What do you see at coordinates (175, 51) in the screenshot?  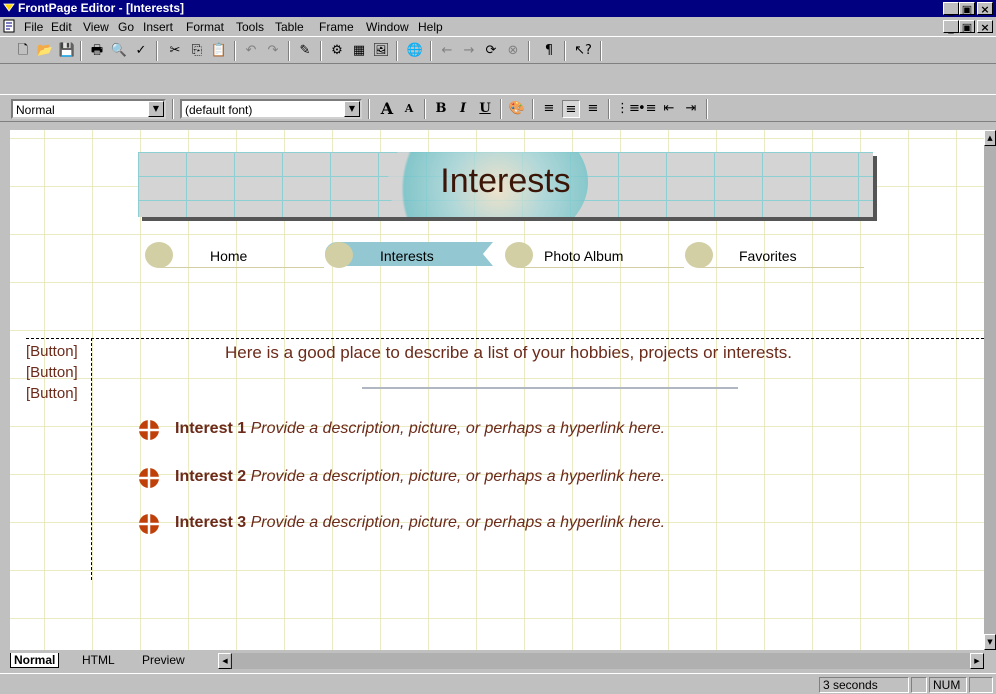 I see `cut-icon: ✂` at bounding box center [175, 51].